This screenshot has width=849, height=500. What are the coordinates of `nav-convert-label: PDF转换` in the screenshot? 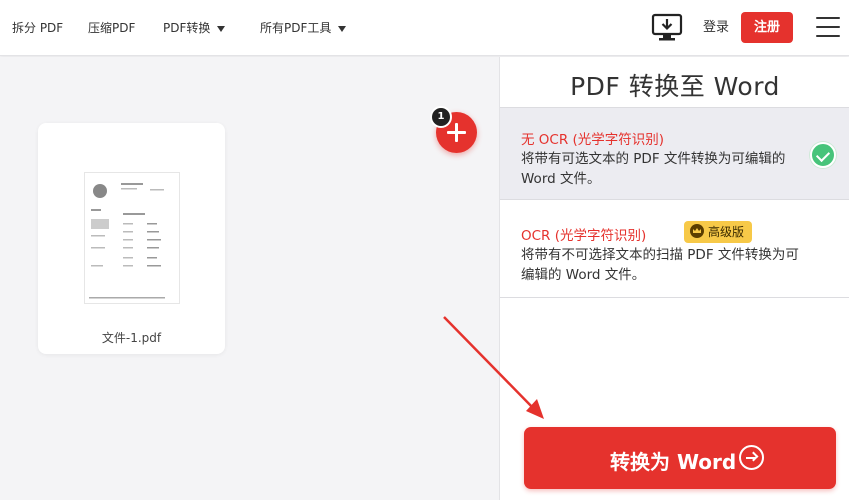 It's located at (187, 28).